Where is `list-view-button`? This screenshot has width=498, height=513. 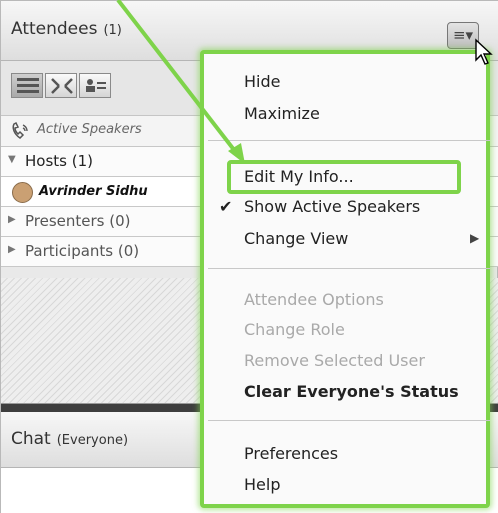
list-view-button is located at coordinates (27, 85).